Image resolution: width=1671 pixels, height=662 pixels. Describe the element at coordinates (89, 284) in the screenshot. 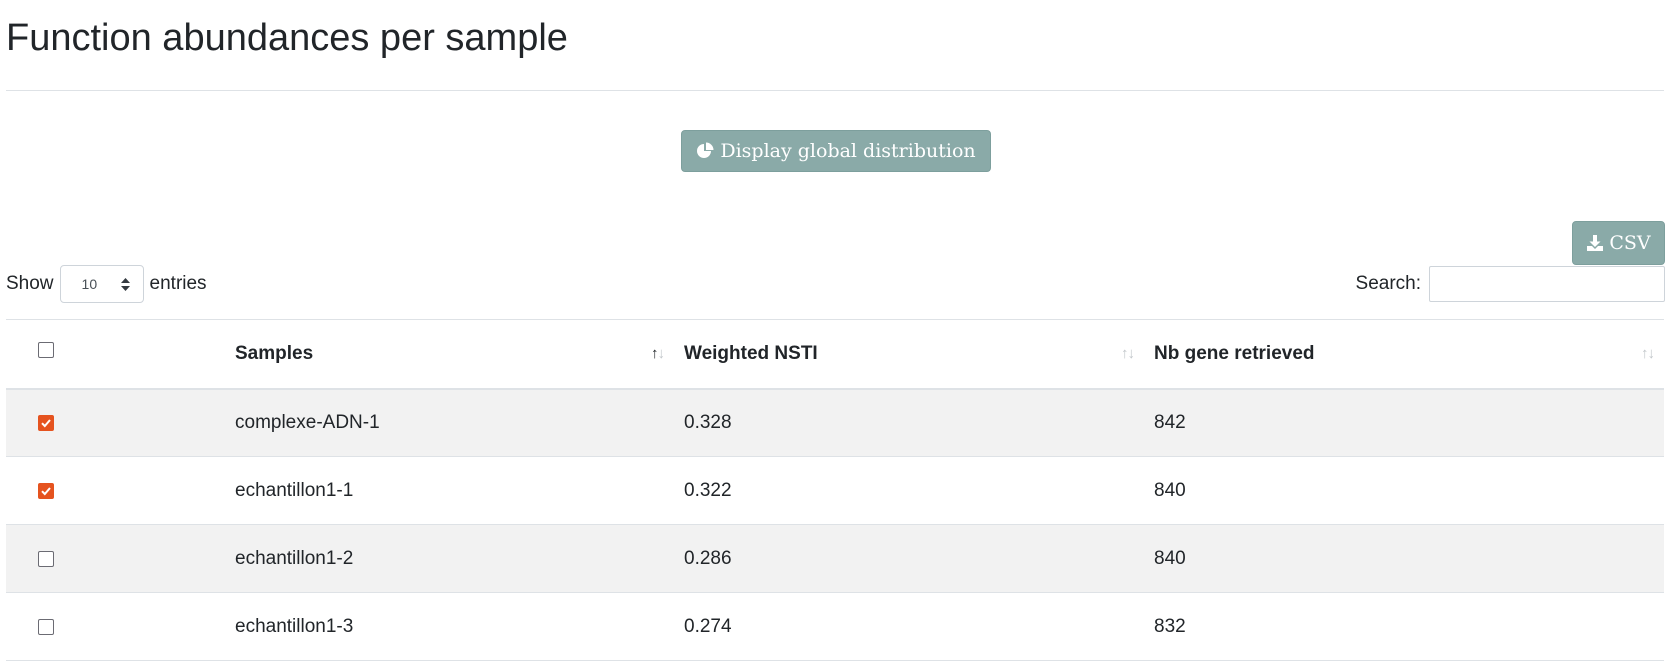

I see `page-length-value: 10` at that location.